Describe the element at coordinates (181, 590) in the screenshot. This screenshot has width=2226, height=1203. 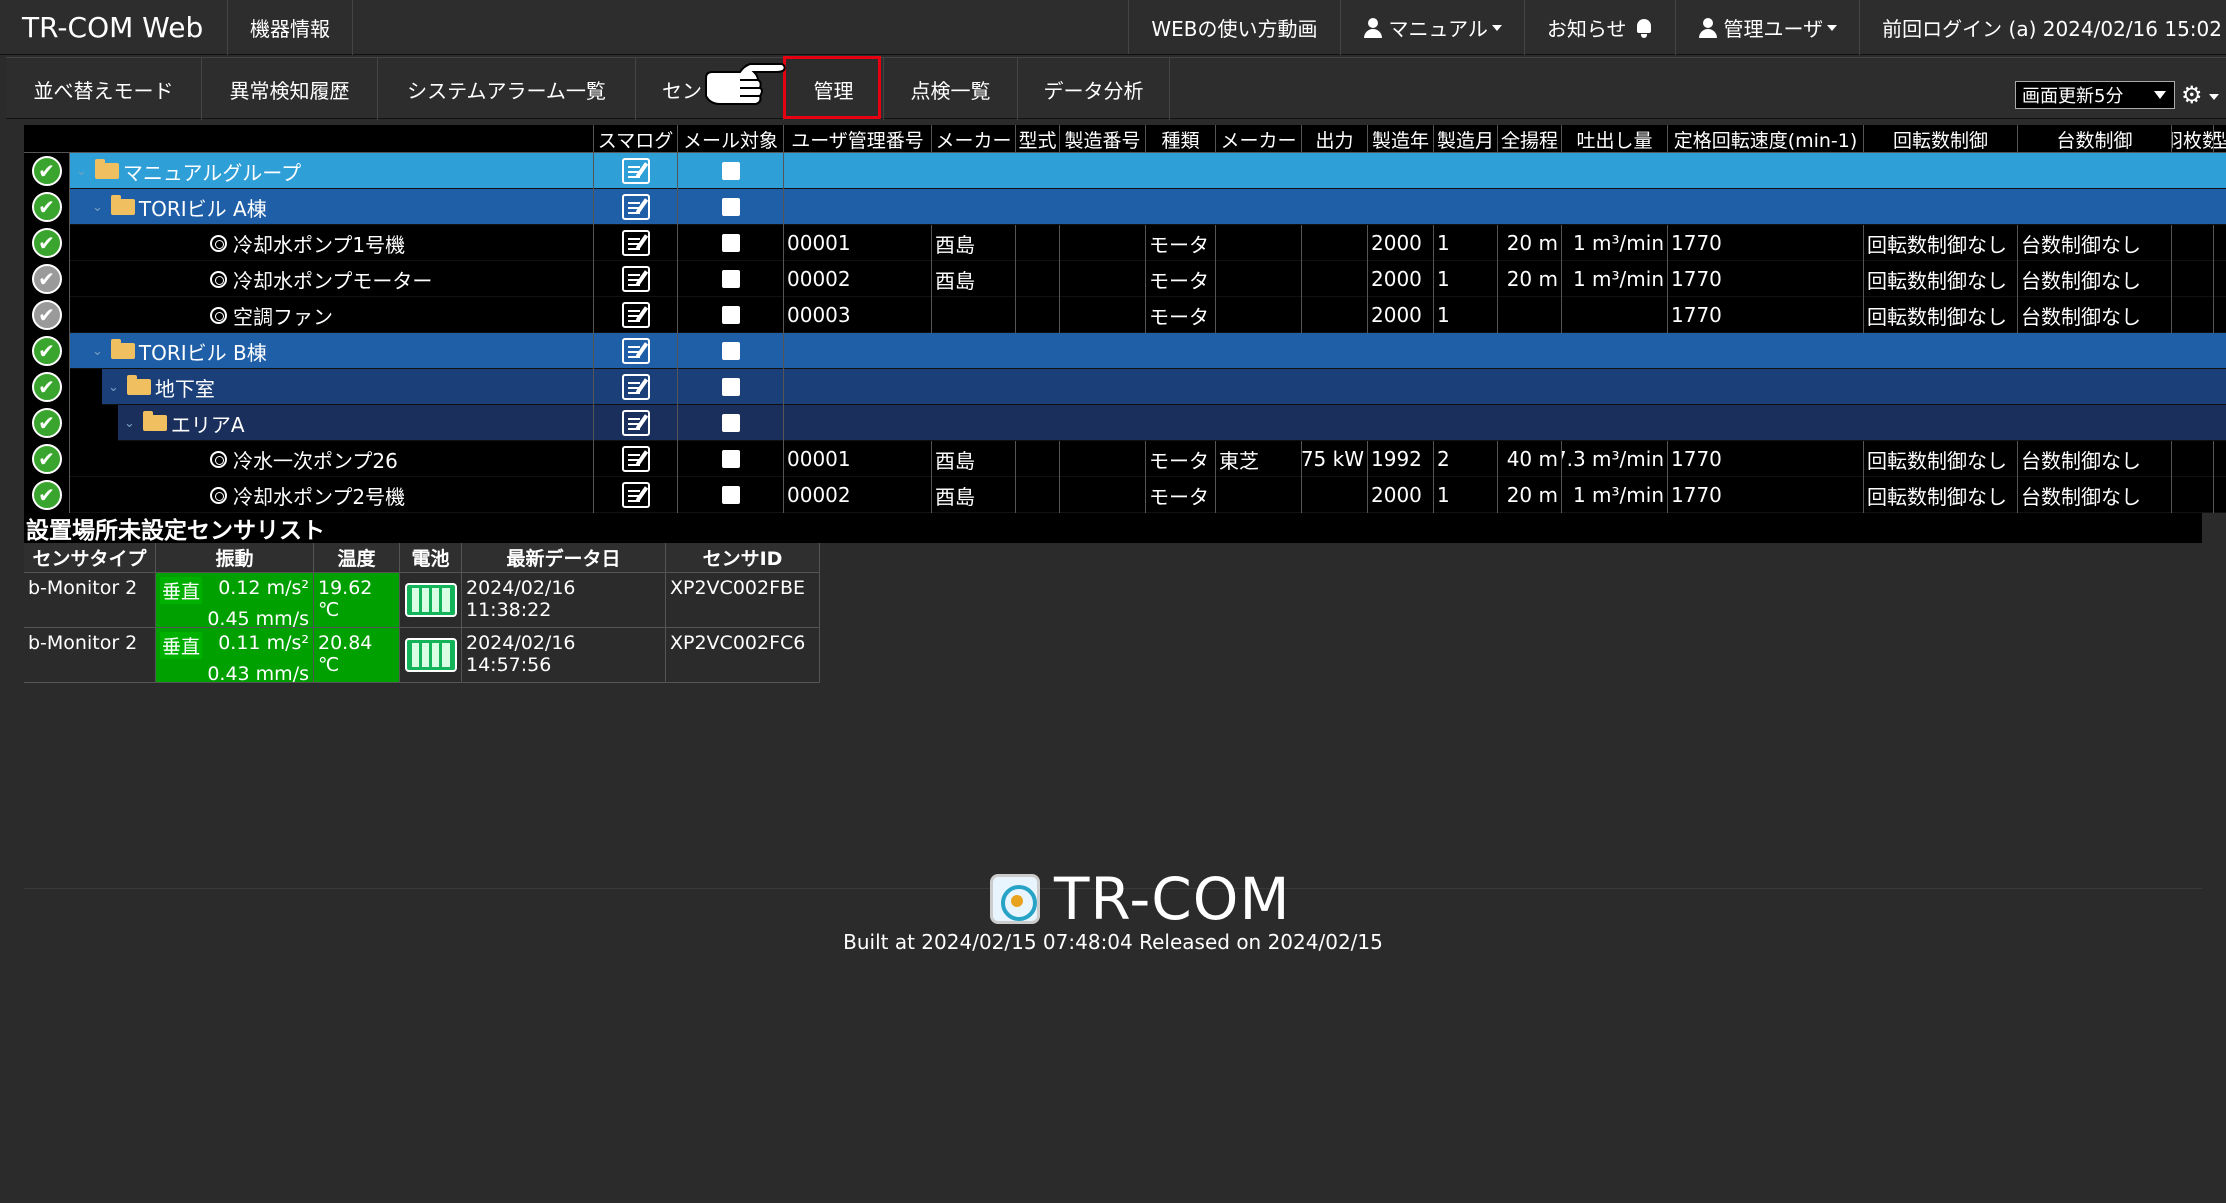
I see `vibration-axis-label: 垂直` at that location.